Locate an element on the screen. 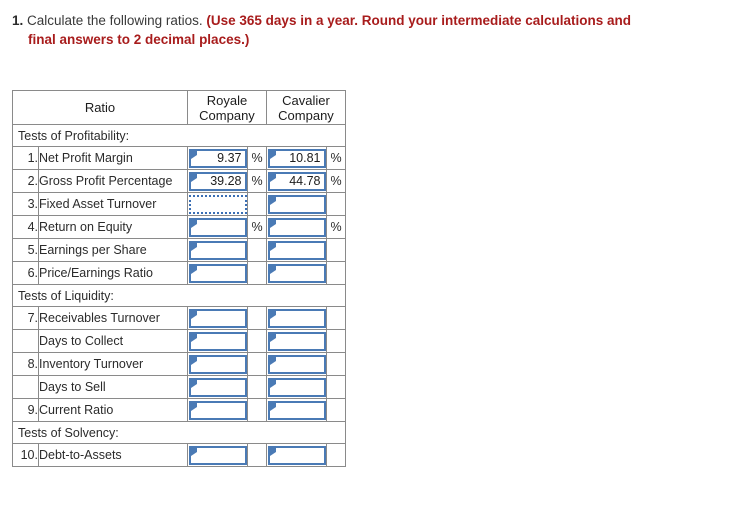 The width and height of the screenshot is (736, 505). table-row: Days to Collect is located at coordinates (179, 341).